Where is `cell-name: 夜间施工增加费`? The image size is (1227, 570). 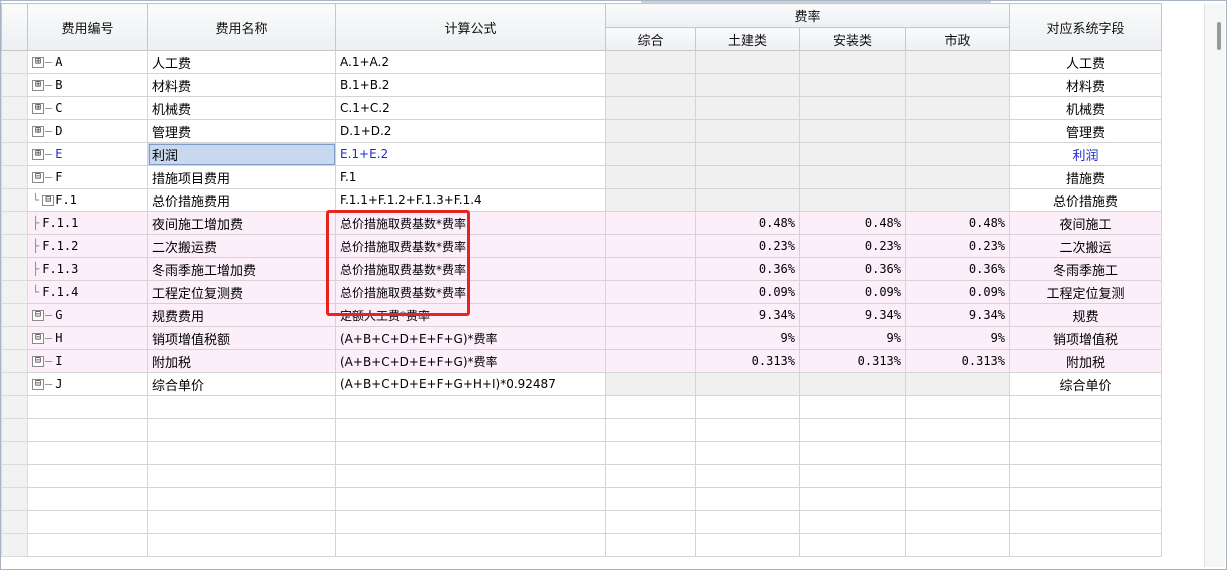 cell-name: 夜间施工增加费 is located at coordinates (241, 223).